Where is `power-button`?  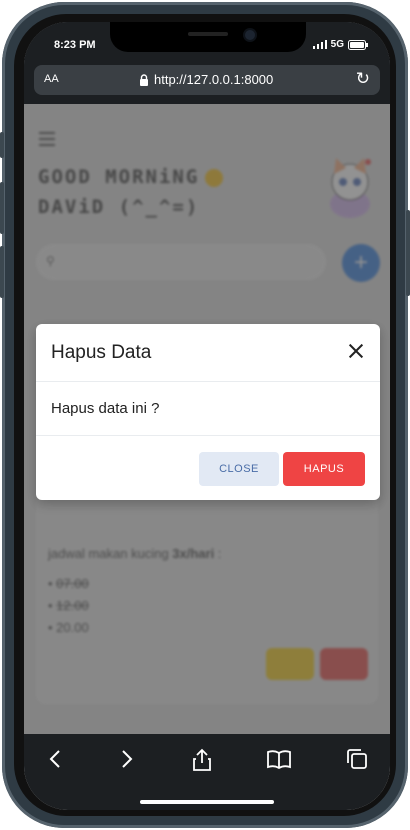 power-button is located at coordinates (408, 253).